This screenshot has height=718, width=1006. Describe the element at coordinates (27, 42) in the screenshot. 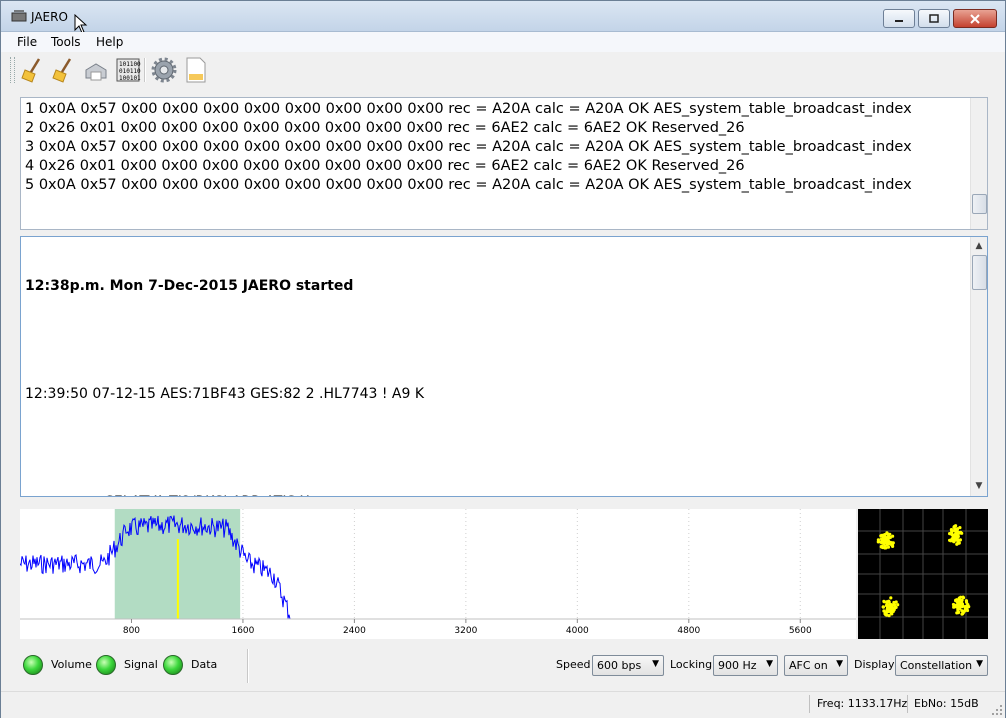

I see `menu-file: File` at that location.